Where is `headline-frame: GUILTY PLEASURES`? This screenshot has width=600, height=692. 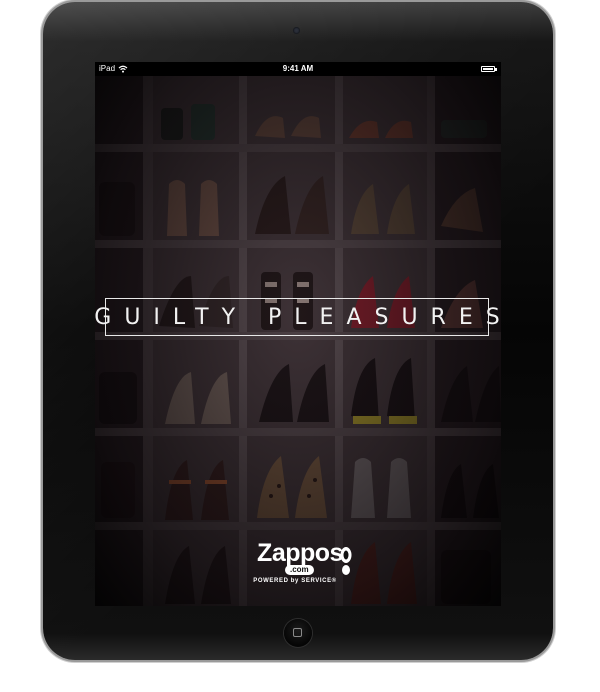
headline-frame: GUILTY PLEASURES is located at coordinates (297, 317).